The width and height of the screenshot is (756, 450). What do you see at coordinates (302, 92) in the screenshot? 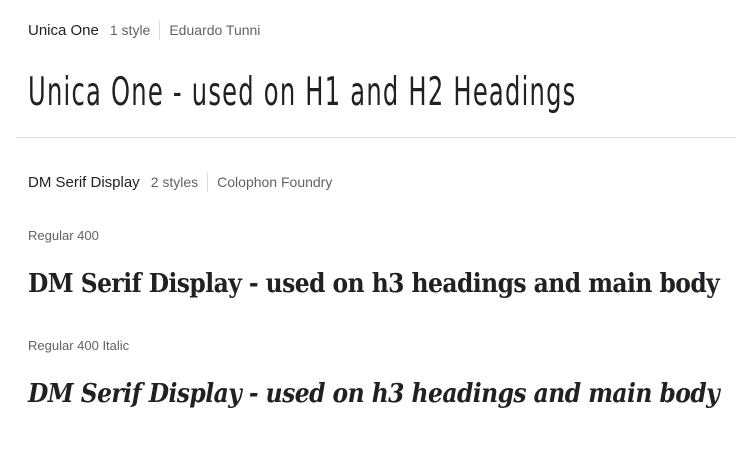
I see `font-sample-unica-one: Unica One - used on H1 and H2 Headings` at bounding box center [302, 92].